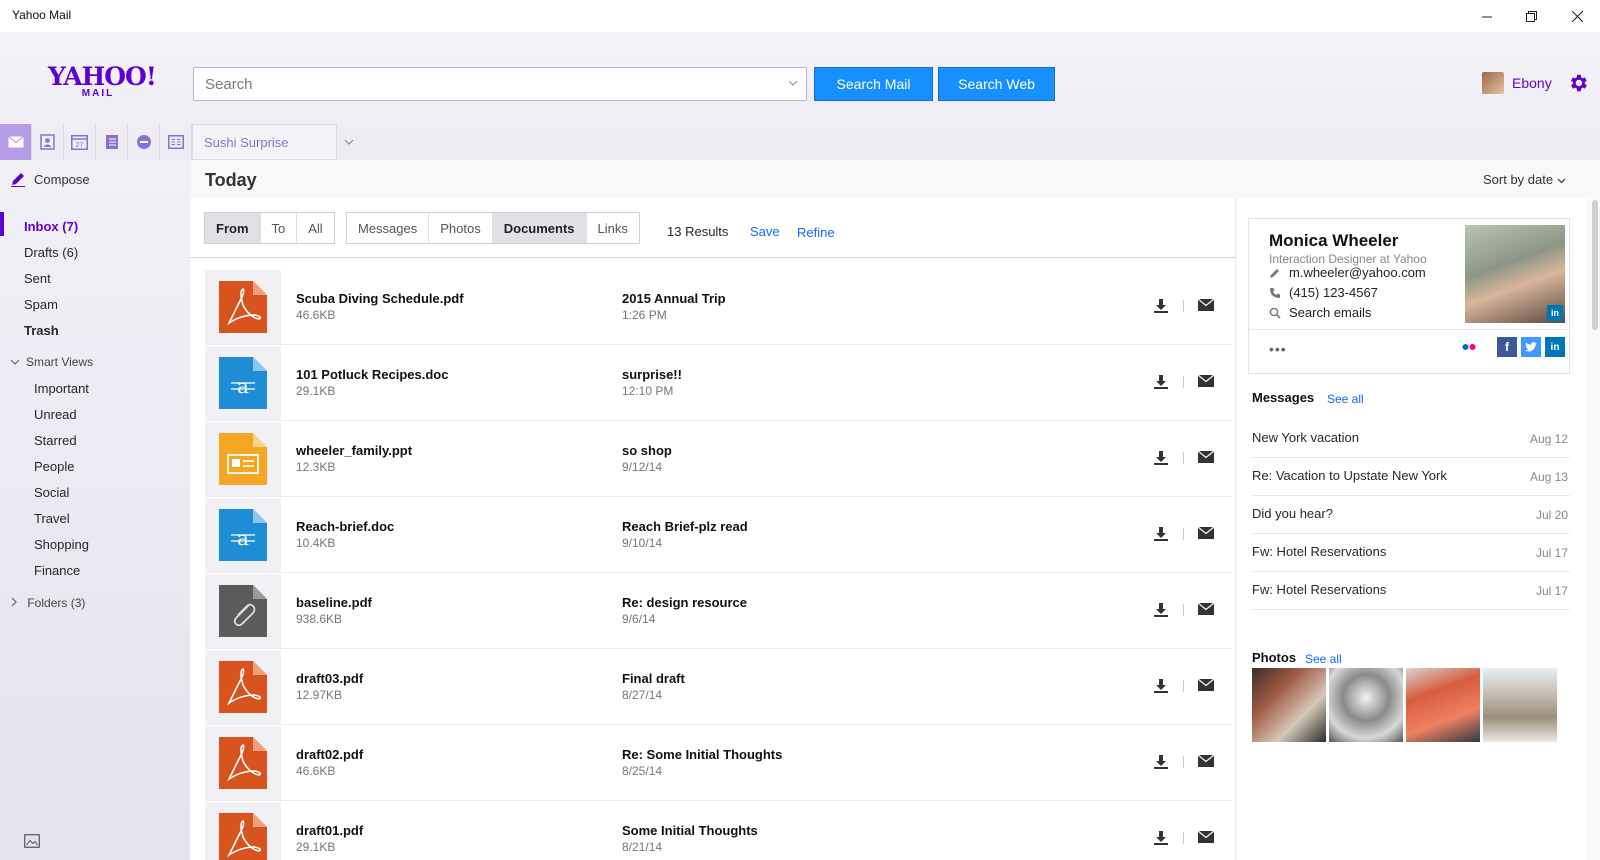 The image size is (1600, 860). What do you see at coordinates (233, 228) in the screenshot?
I see `filter-from: From` at bounding box center [233, 228].